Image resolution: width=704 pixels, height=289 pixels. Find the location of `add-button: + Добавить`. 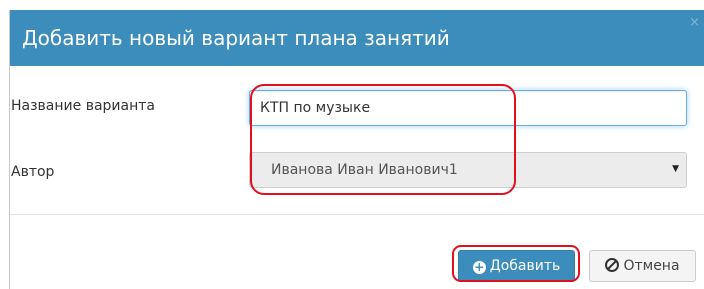

add-button: + Добавить is located at coordinates (516, 266).